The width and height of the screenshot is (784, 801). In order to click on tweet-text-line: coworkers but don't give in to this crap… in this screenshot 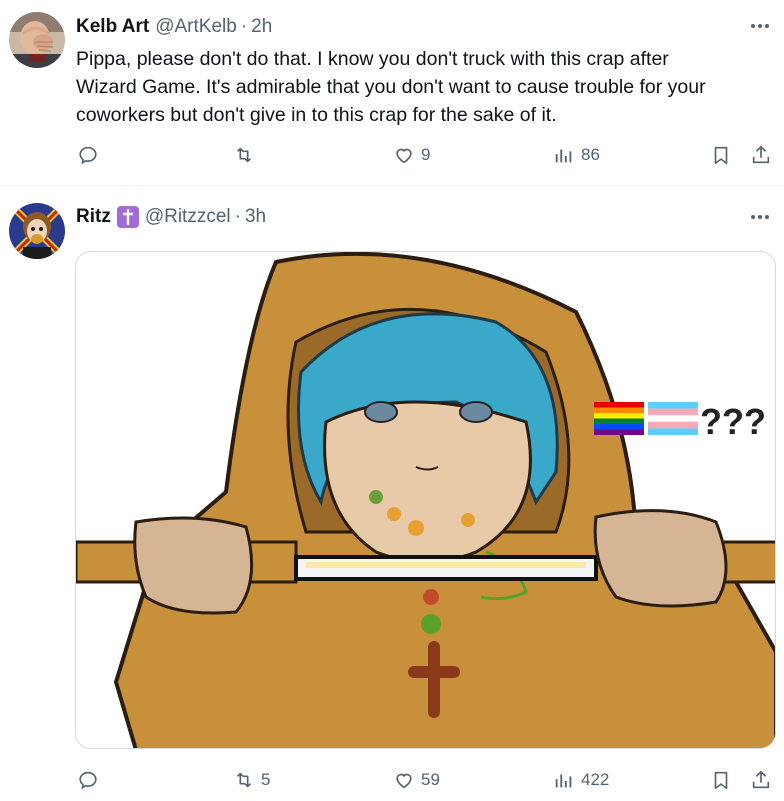, I will do `click(316, 115)`.